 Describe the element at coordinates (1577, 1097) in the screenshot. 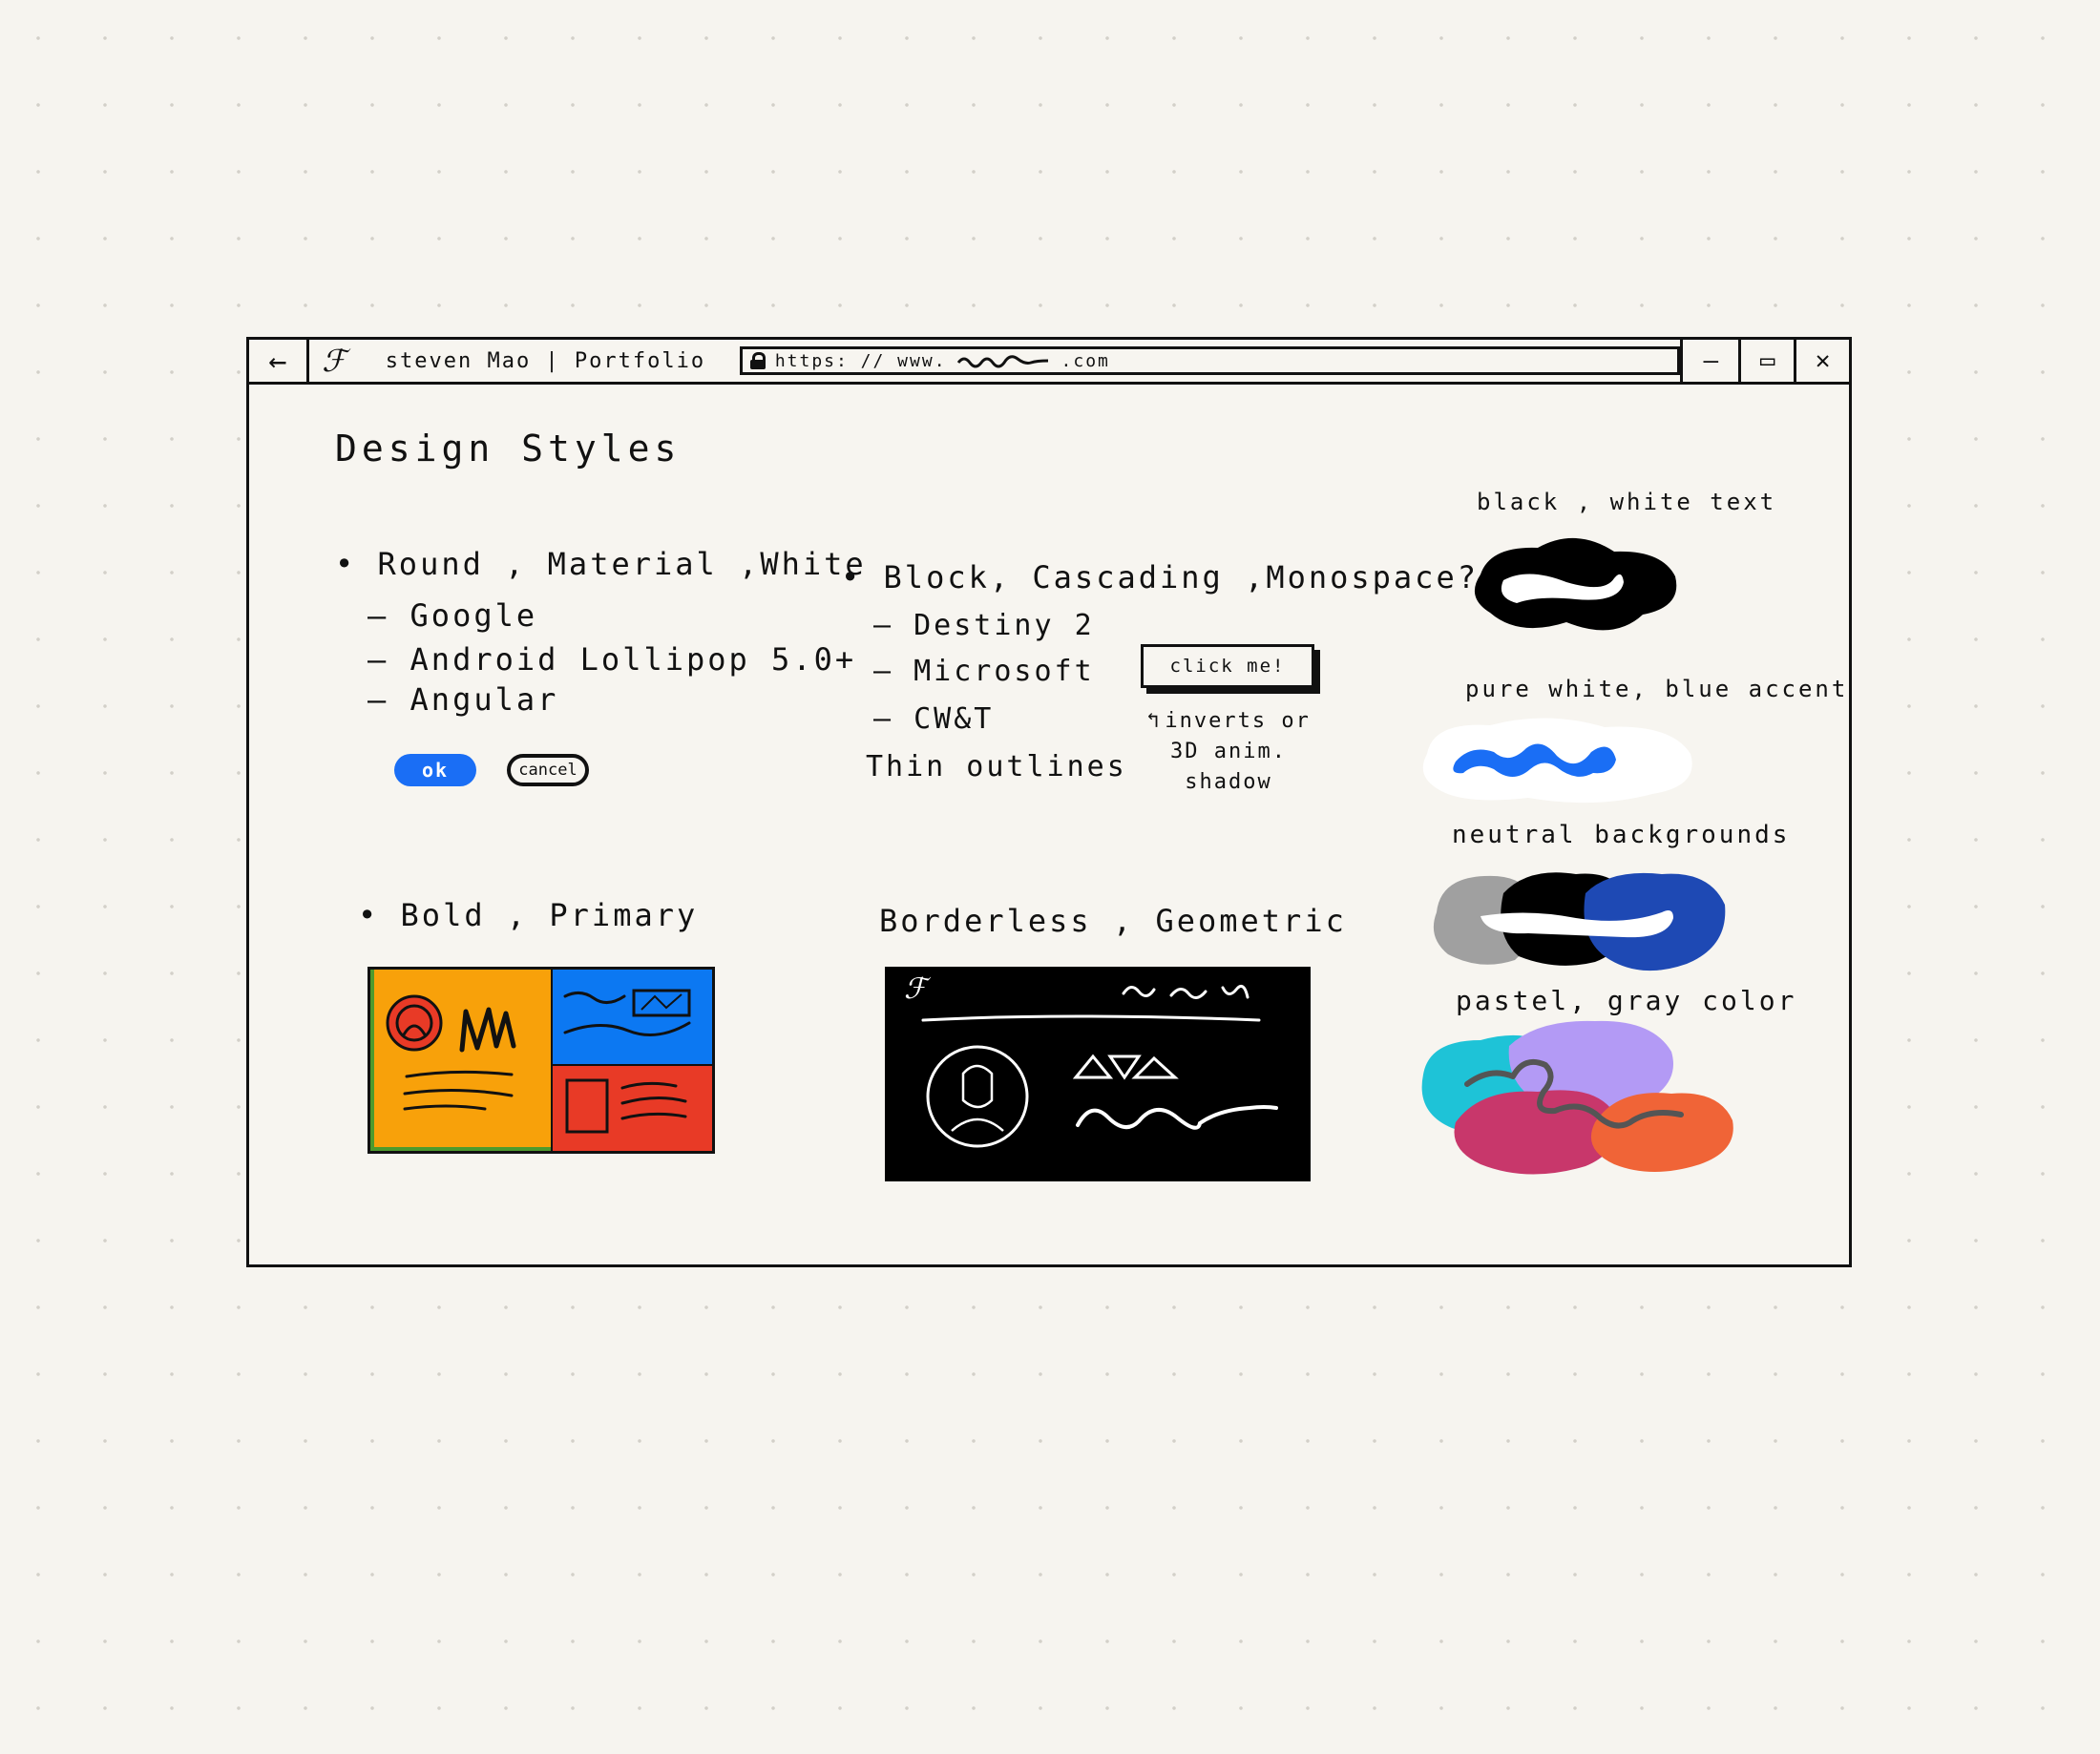

I see `swatch-pastel` at that location.